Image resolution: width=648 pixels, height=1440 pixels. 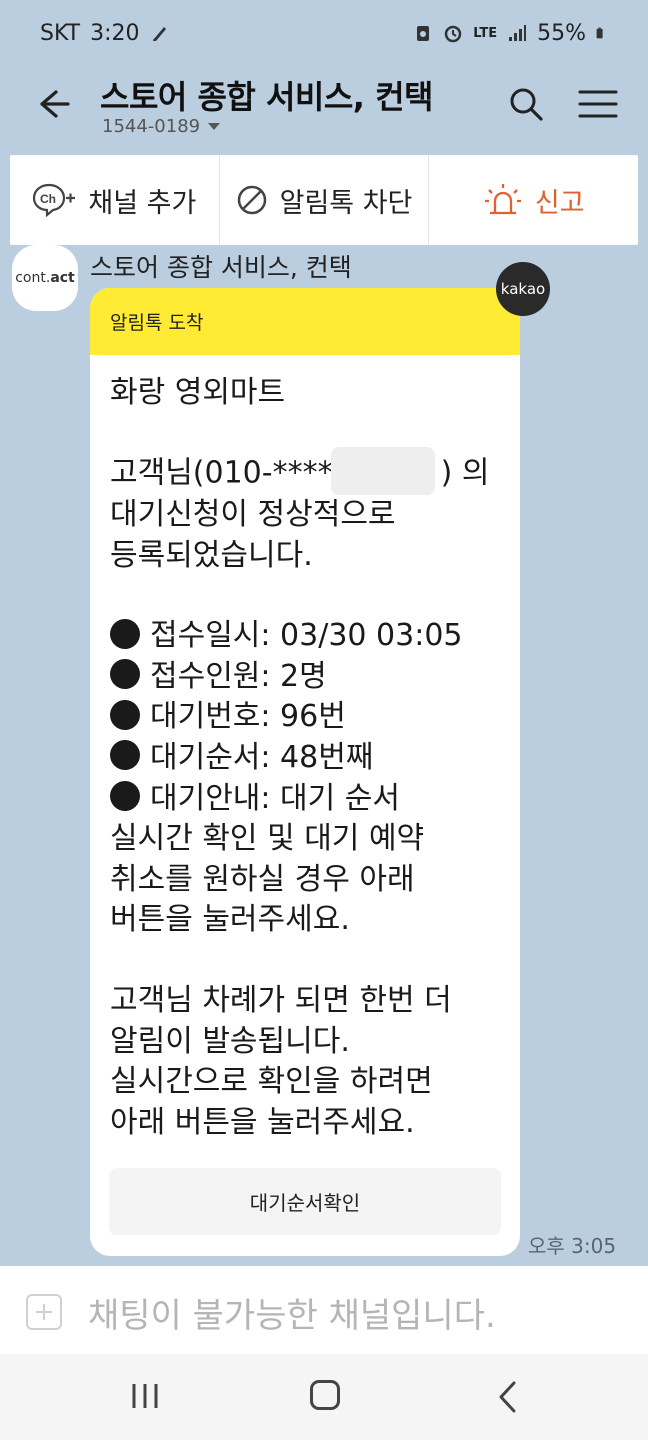 What do you see at coordinates (561, 33) in the screenshot?
I see `battery-percent: 55%` at bounding box center [561, 33].